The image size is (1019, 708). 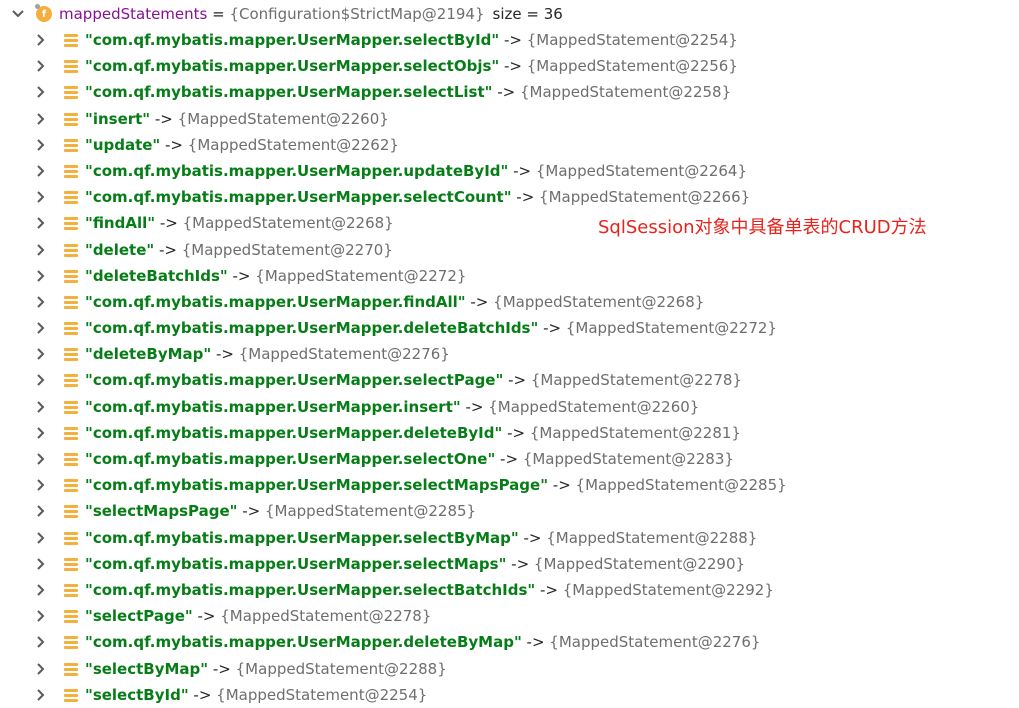 I want to click on entry-value: {MappedStatement@2290}, so click(x=639, y=563).